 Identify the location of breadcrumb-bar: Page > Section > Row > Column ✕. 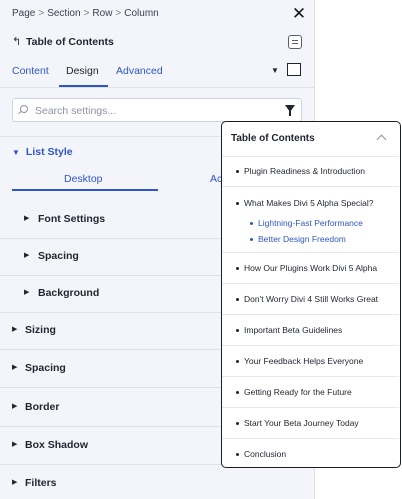
(157, 14).